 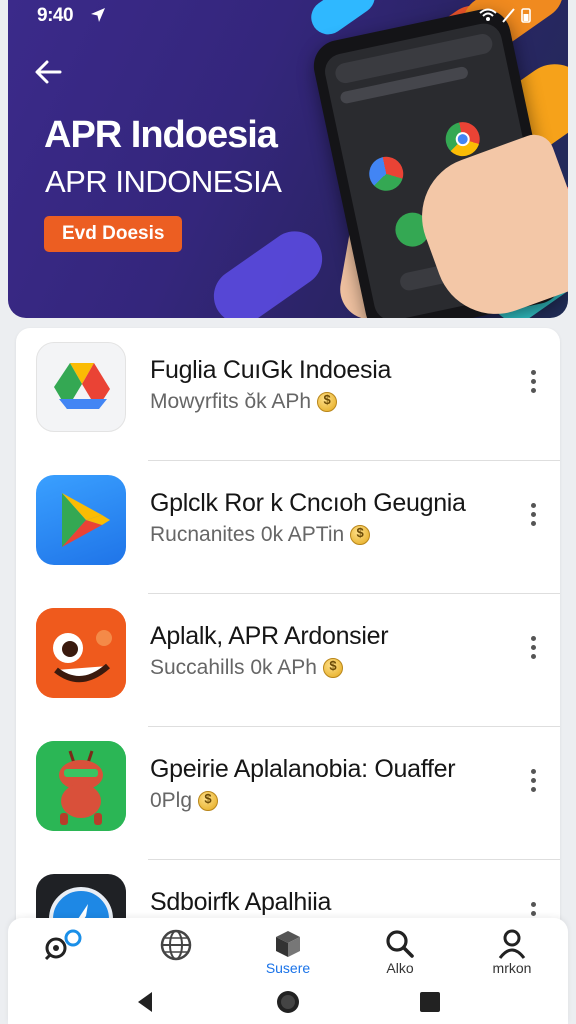 I want to click on drive-triangle-icon, so click(x=81, y=387).